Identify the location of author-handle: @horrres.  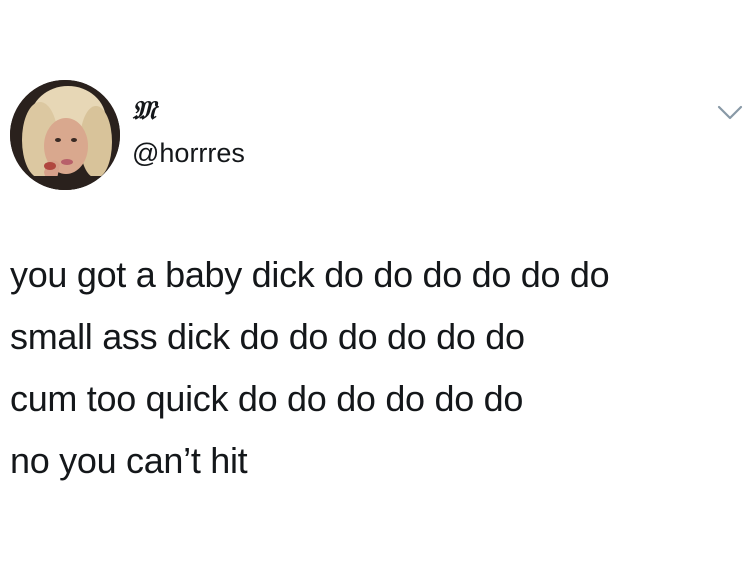
(188, 153).